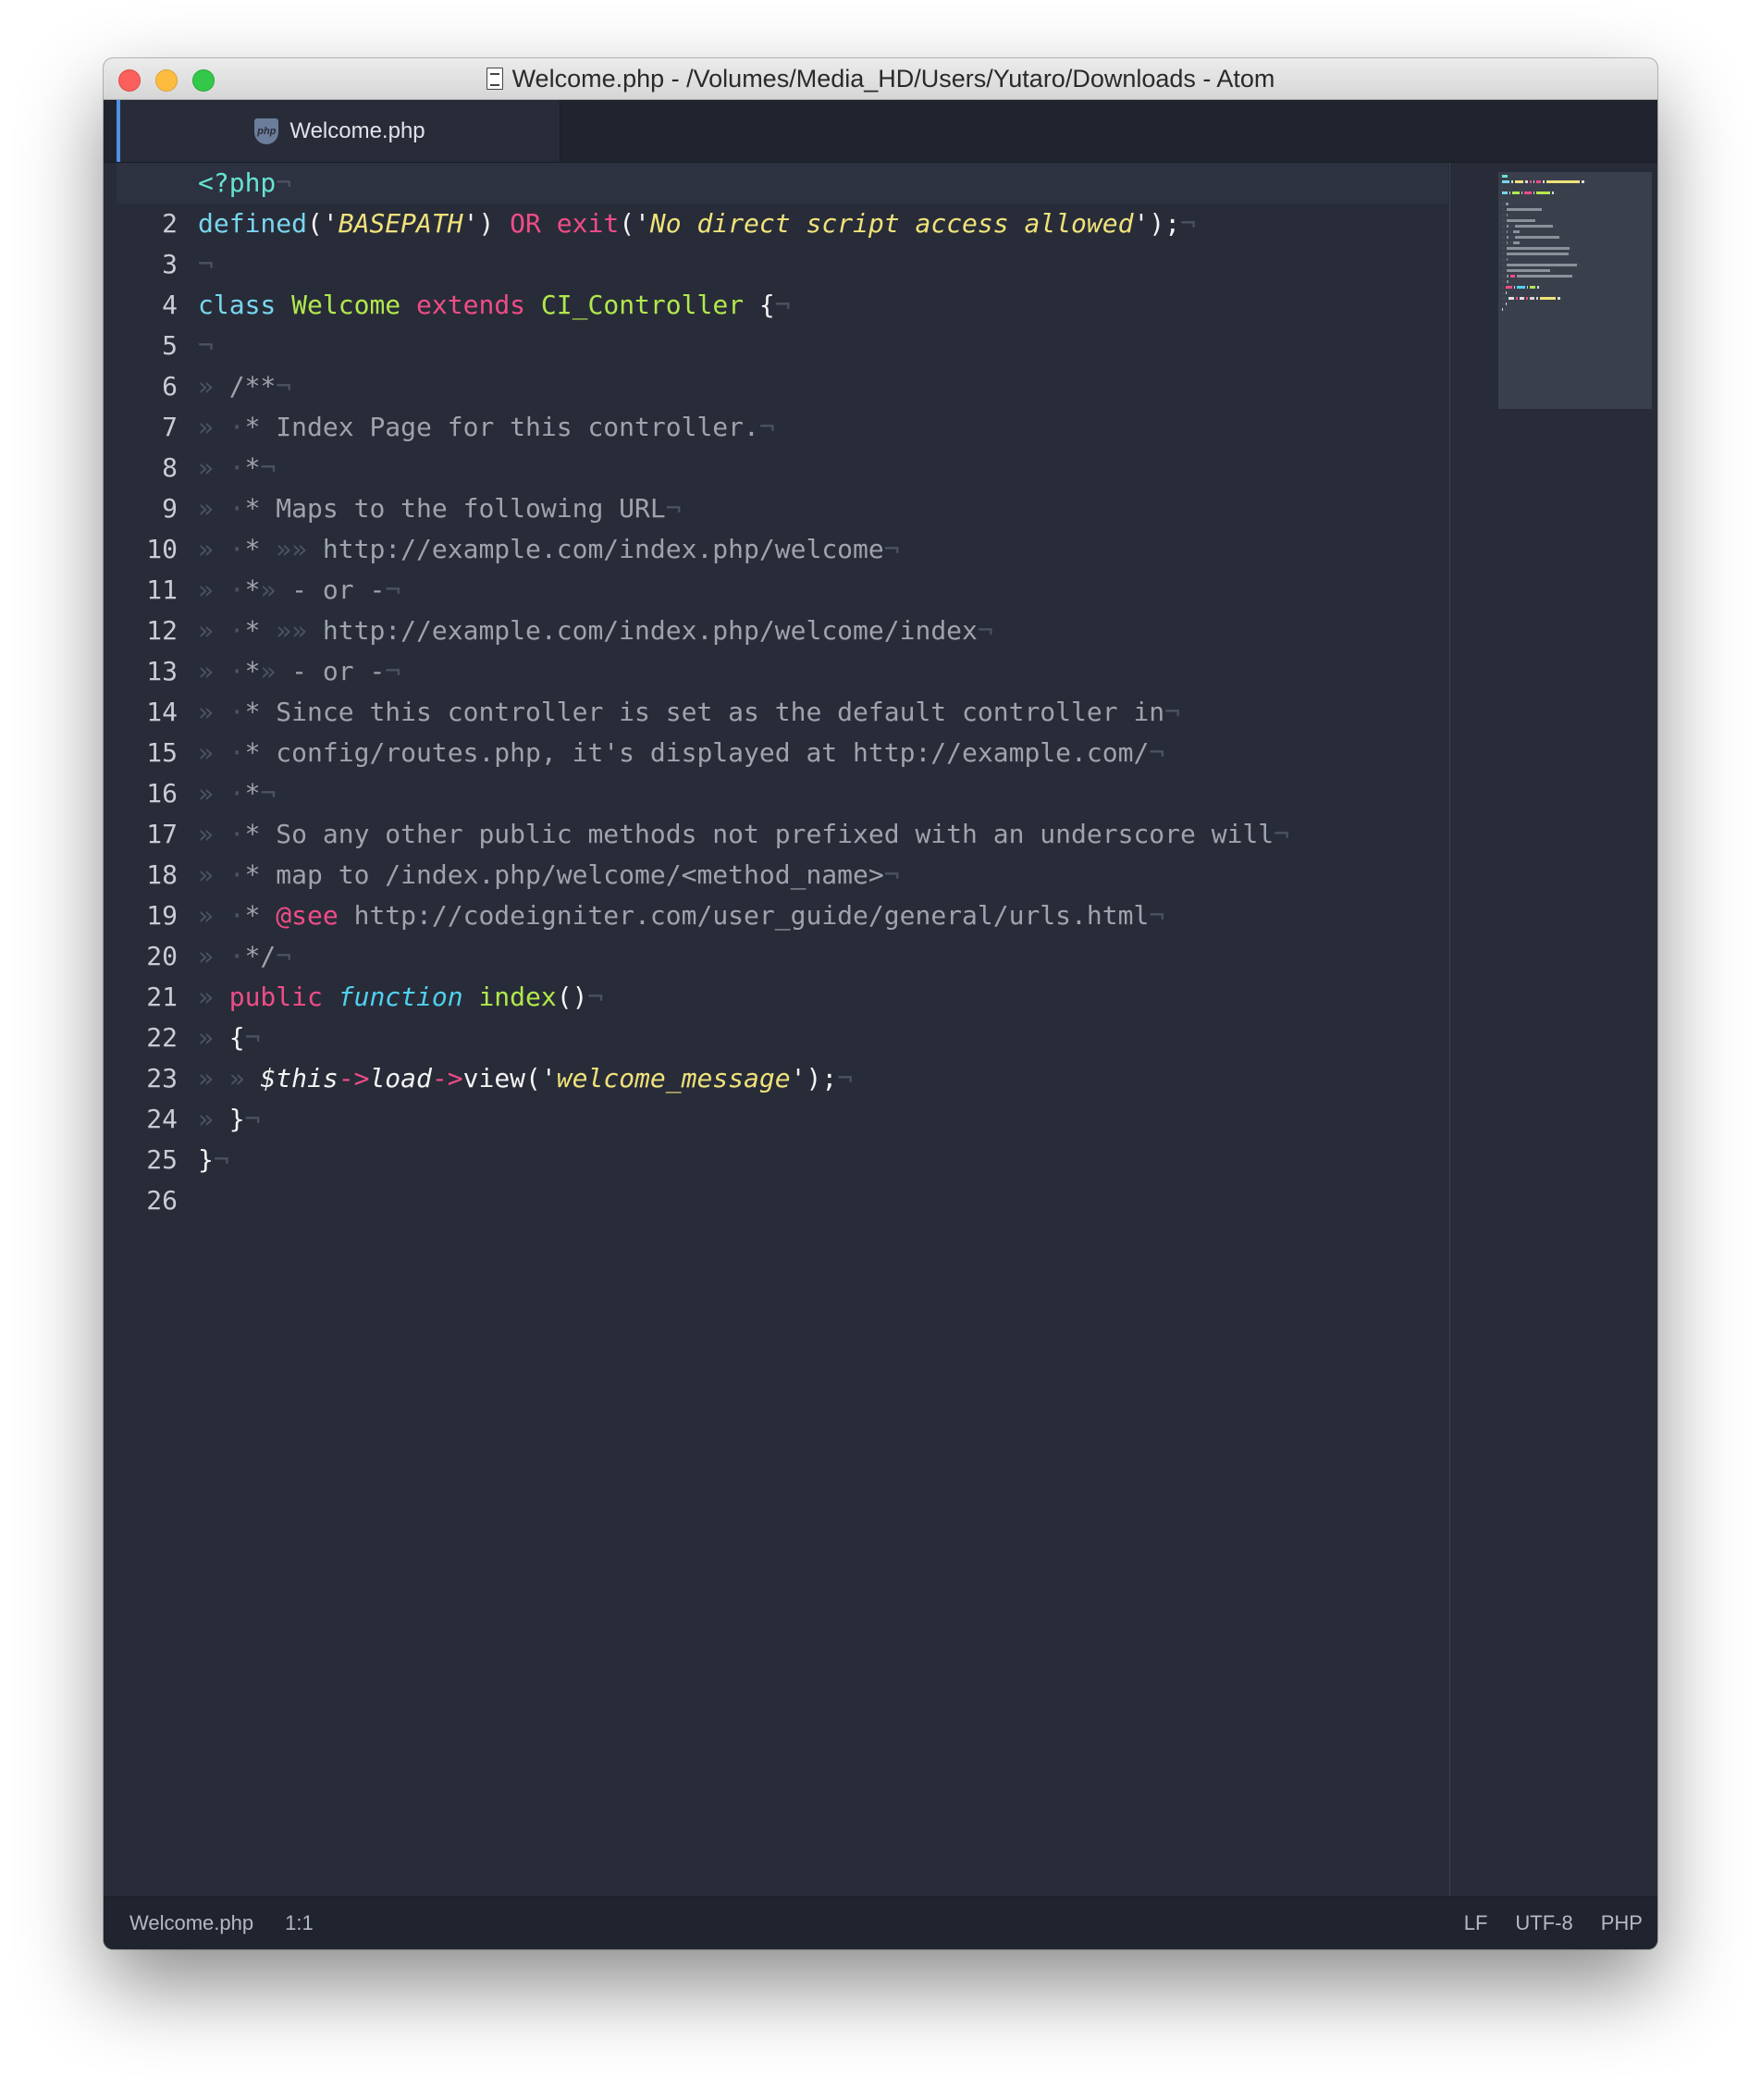 The height and width of the screenshot is (2100, 1761). What do you see at coordinates (149, 956) in the screenshot?
I see `line-number: 20` at bounding box center [149, 956].